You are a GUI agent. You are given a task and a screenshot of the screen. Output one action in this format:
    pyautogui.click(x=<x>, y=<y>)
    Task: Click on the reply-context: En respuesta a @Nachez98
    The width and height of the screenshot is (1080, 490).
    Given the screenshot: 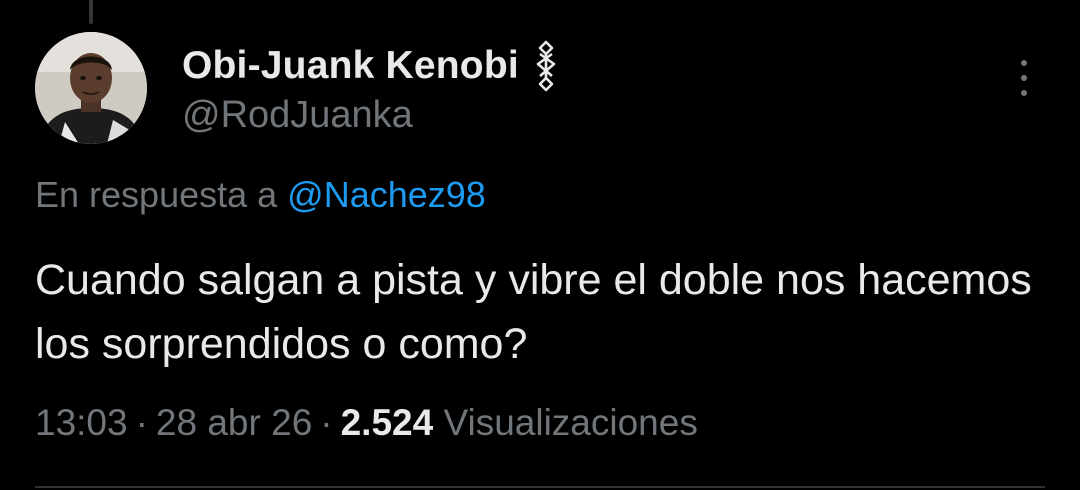 What is the action you would take?
    pyautogui.click(x=260, y=195)
    